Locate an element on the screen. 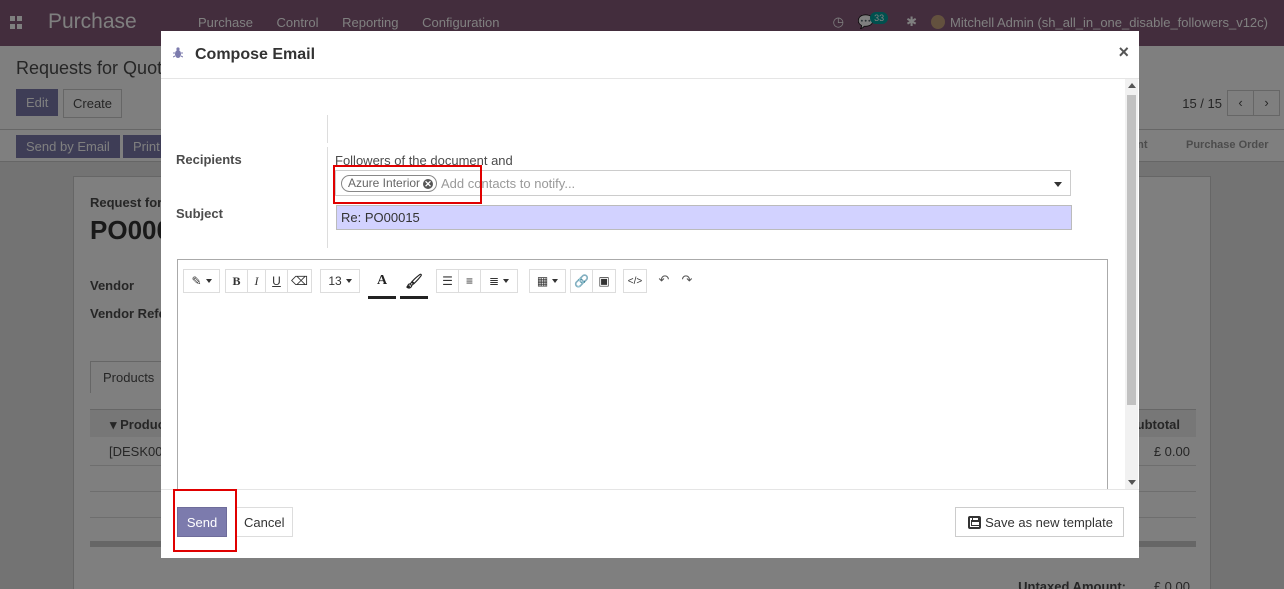 The width and height of the screenshot is (1284, 589). modal-header: Compose Email × is located at coordinates (650, 55).